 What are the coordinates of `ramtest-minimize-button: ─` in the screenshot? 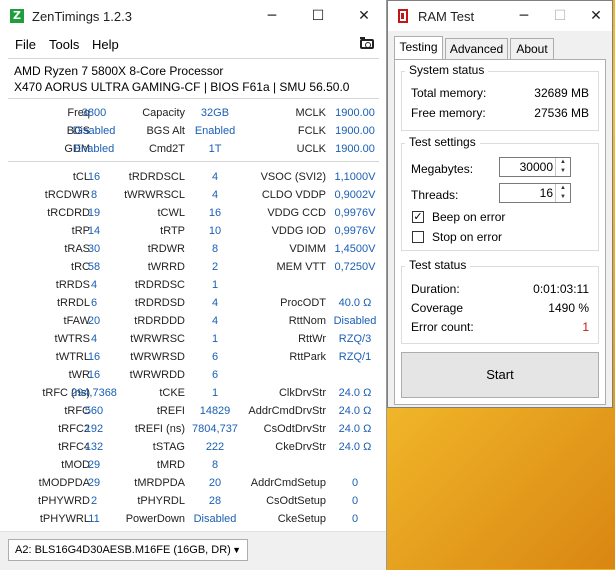 It's located at (524, 16).